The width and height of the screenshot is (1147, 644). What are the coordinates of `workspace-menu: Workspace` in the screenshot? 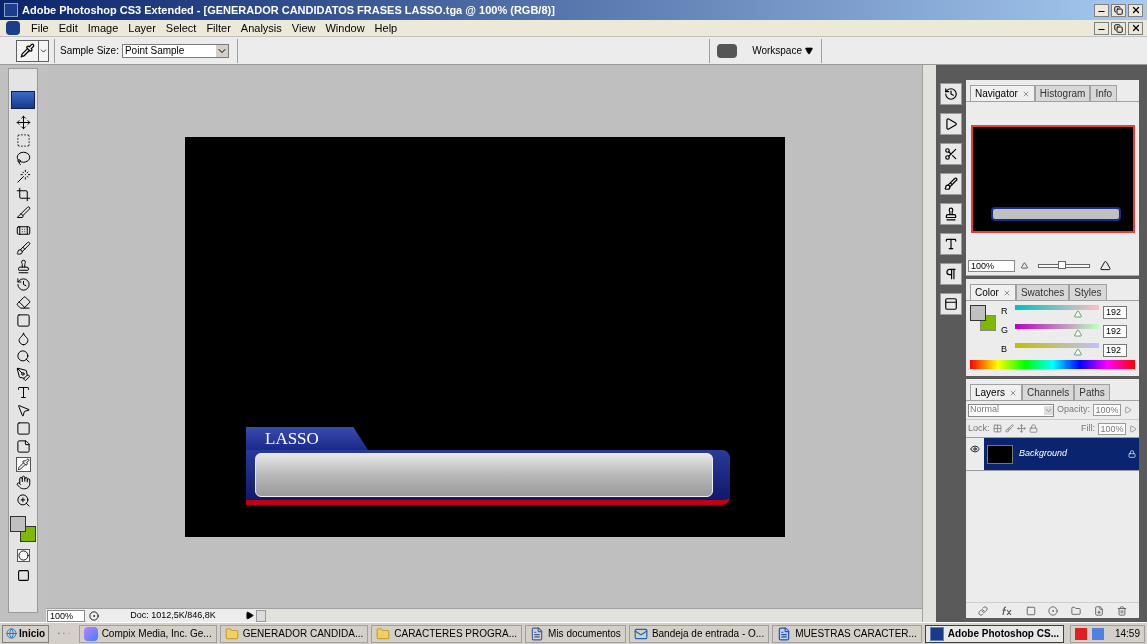 It's located at (782, 50).